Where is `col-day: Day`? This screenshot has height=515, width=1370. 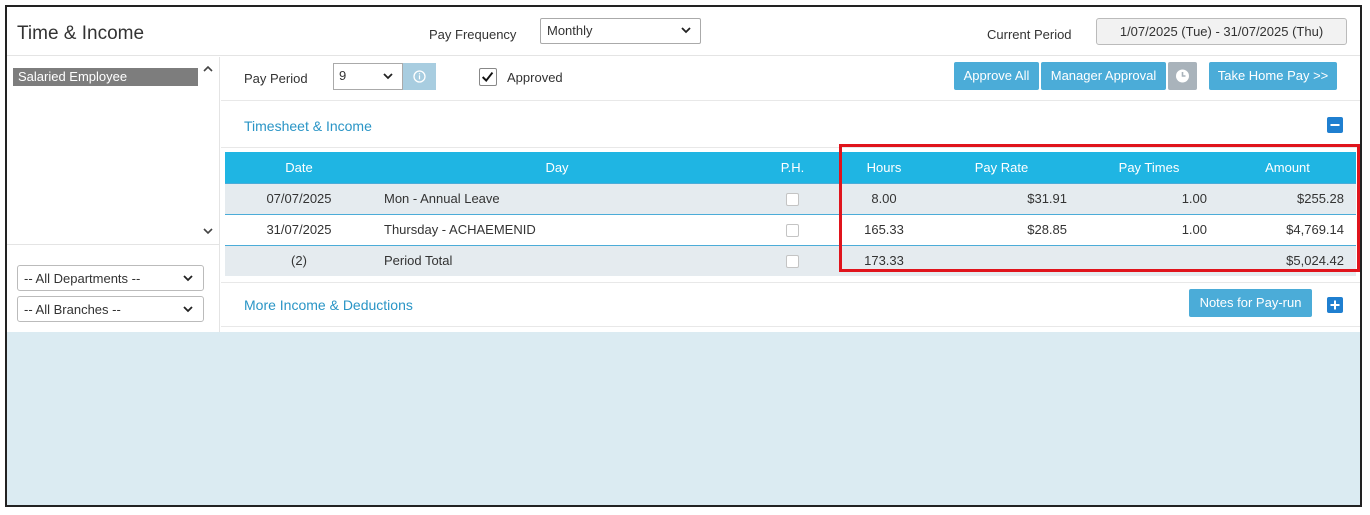
col-day: Day is located at coordinates (557, 167).